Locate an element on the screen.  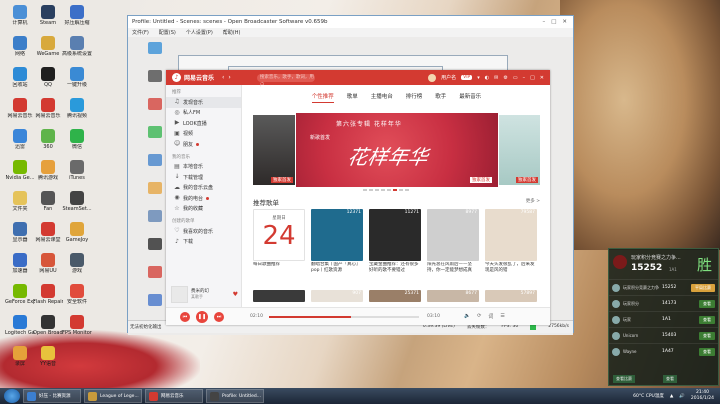
sidebar-item: ♫ 发现音乐 is located at coordinates (203, 102).